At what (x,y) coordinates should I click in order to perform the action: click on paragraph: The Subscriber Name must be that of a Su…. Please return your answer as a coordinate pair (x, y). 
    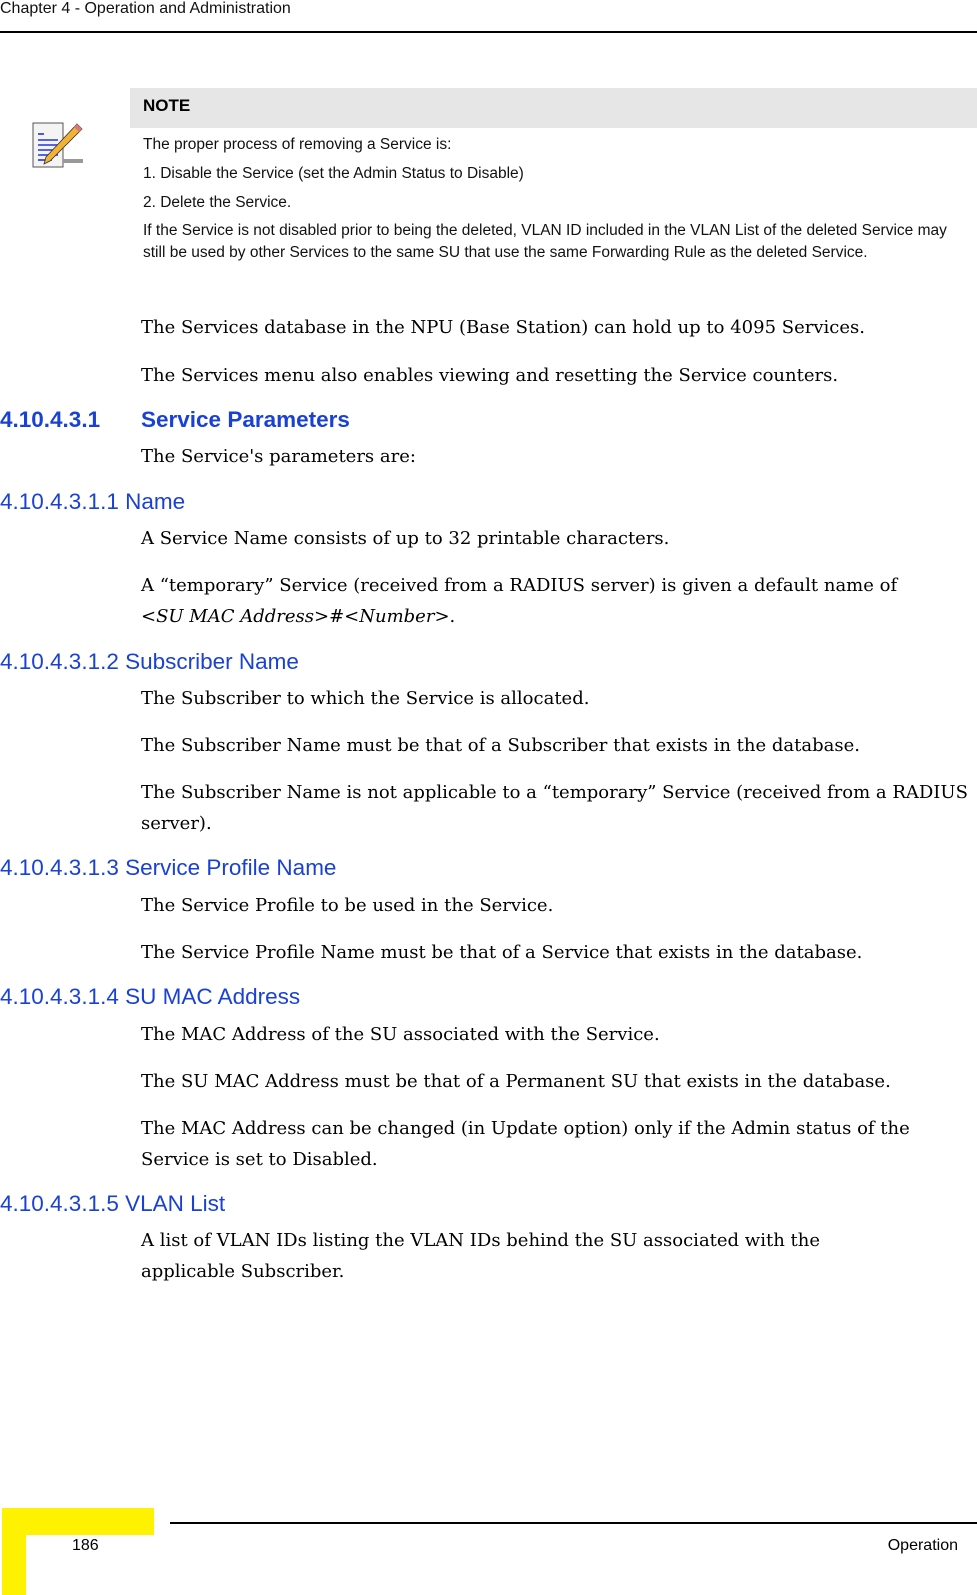
    Looking at the image, I should click on (500, 745).